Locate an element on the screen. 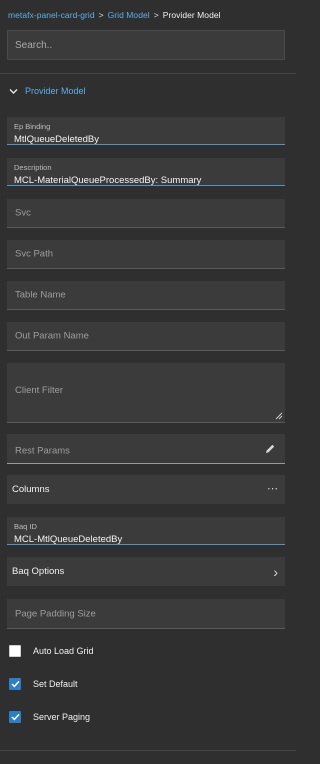 Image resolution: width=320 pixels, height=764 pixels. svc-path-field: Svc Path is located at coordinates (146, 254).